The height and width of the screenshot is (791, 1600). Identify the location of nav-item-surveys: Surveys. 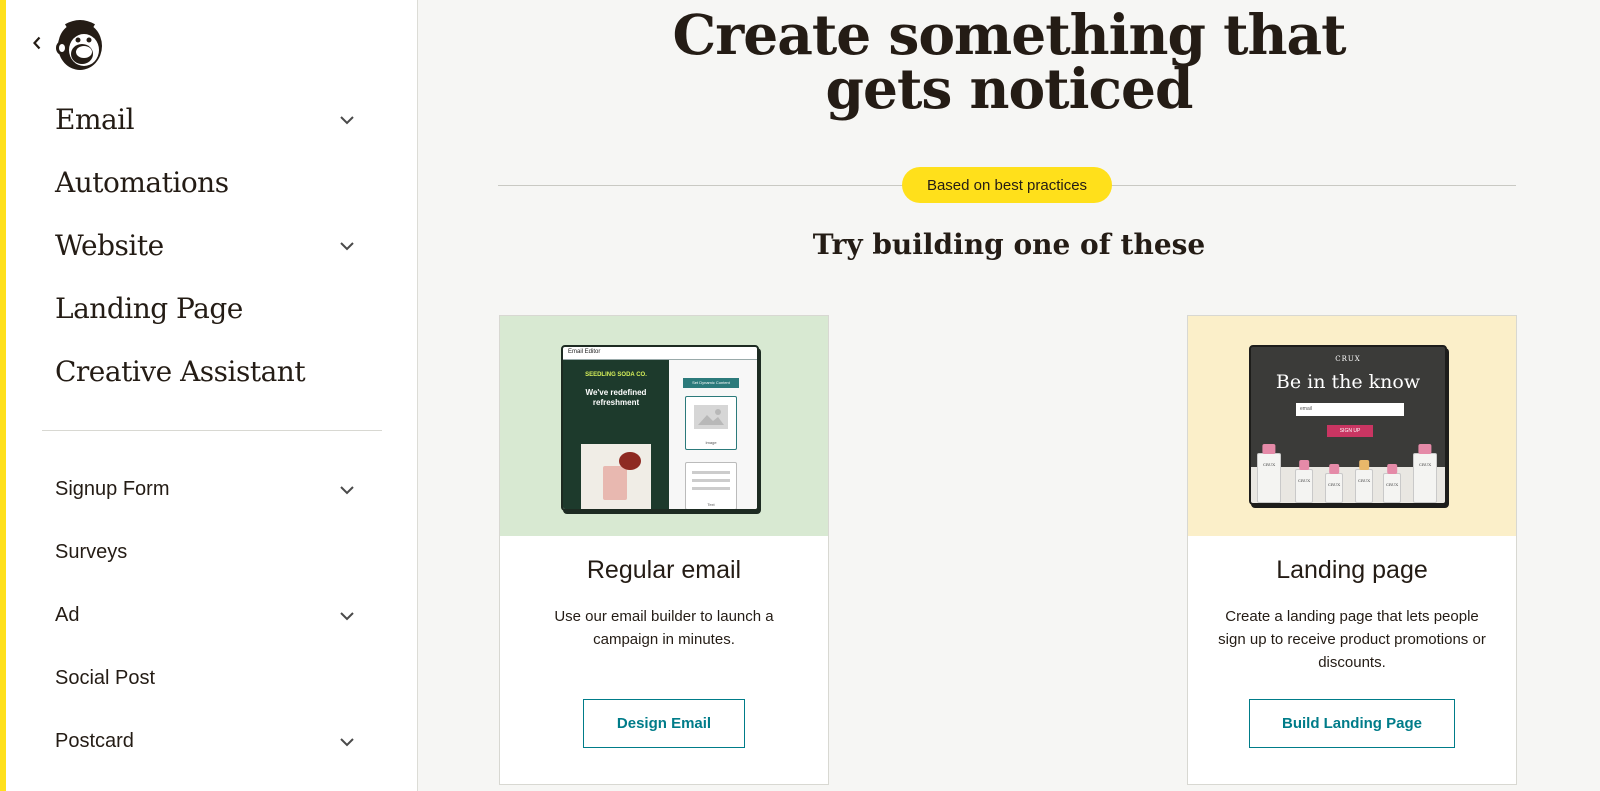
(211, 552).